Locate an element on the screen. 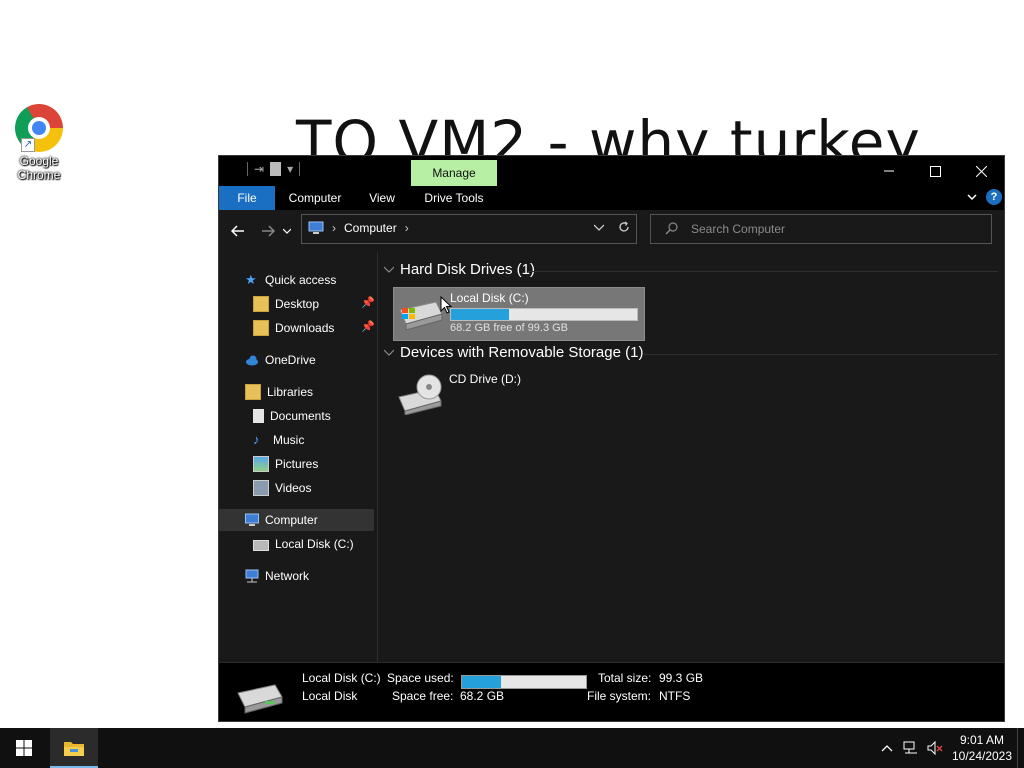 Image resolution: width=1024 pixels, height=768 pixels. ribbon-right-controls: ? is located at coordinates (984, 197).